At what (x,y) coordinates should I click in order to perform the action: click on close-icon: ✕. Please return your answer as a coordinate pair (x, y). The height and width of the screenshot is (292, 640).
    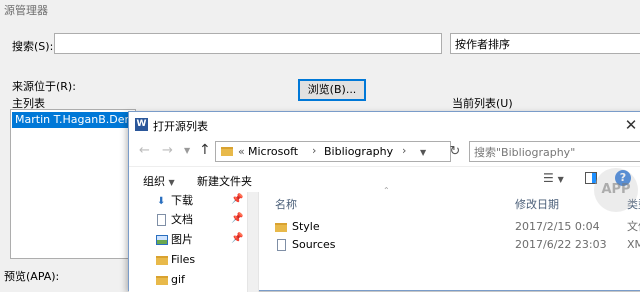
    Looking at the image, I should click on (630, 125).